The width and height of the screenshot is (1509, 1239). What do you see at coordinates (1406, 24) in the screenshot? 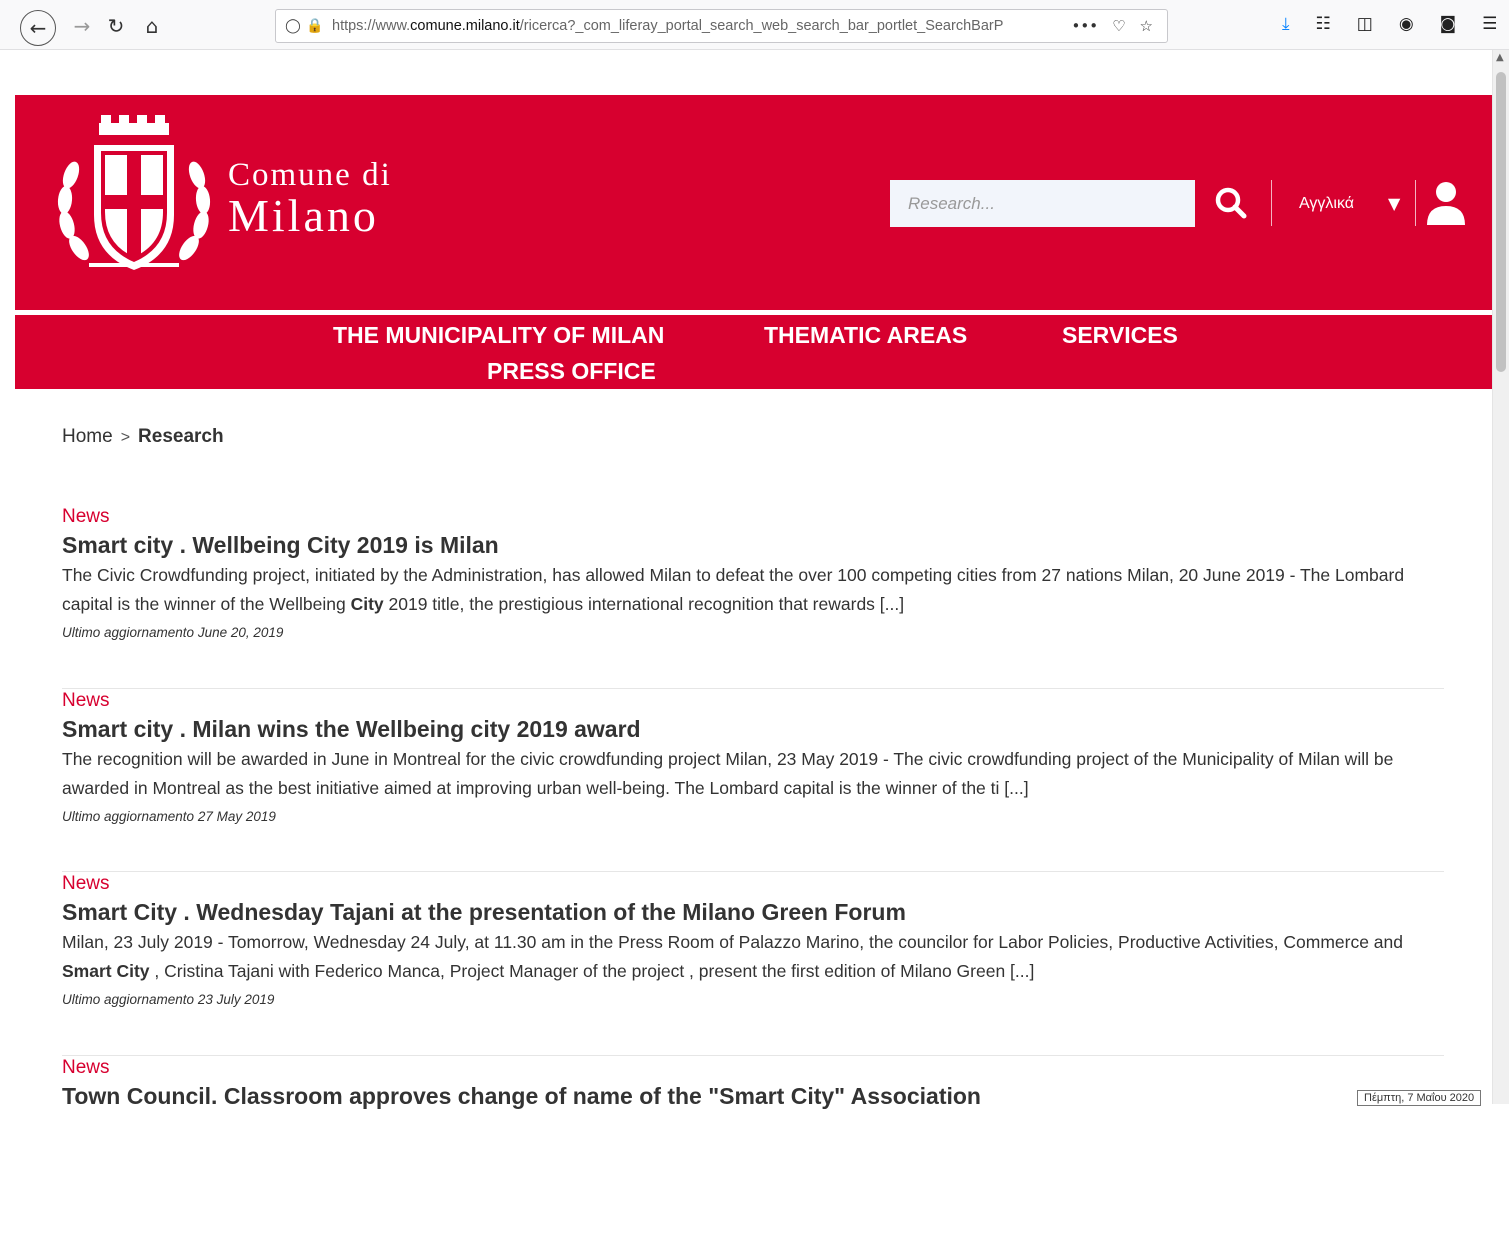
I see `extension-icon: ◉` at bounding box center [1406, 24].